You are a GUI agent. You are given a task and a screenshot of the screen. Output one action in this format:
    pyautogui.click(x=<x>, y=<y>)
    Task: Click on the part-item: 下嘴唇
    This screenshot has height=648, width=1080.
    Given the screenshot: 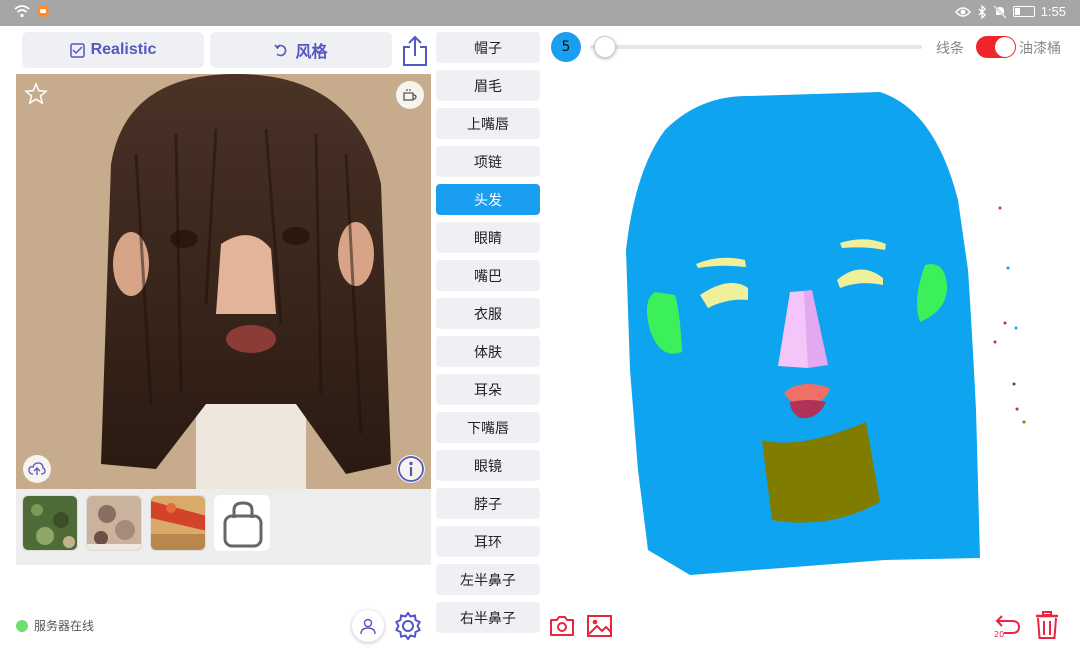 What is the action you would take?
    pyautogui.click(x=488, y=427)
    